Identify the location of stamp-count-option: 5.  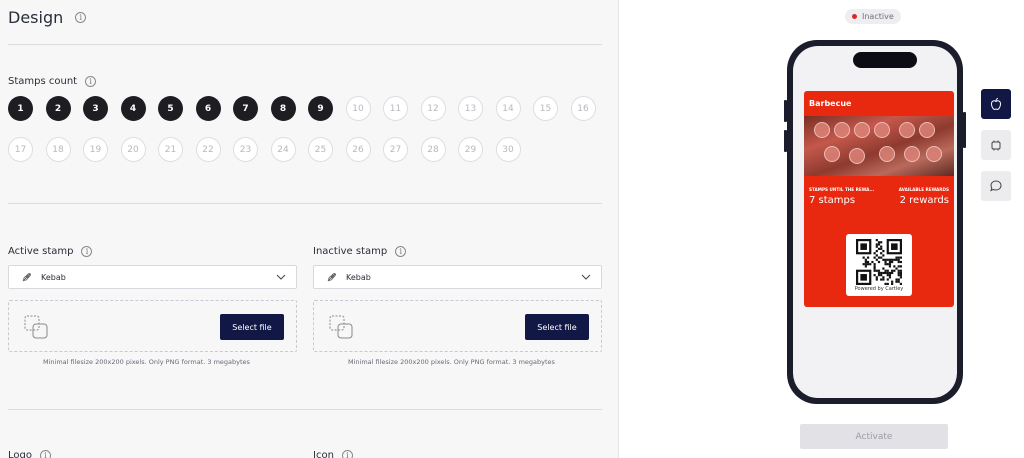
(170, 108).